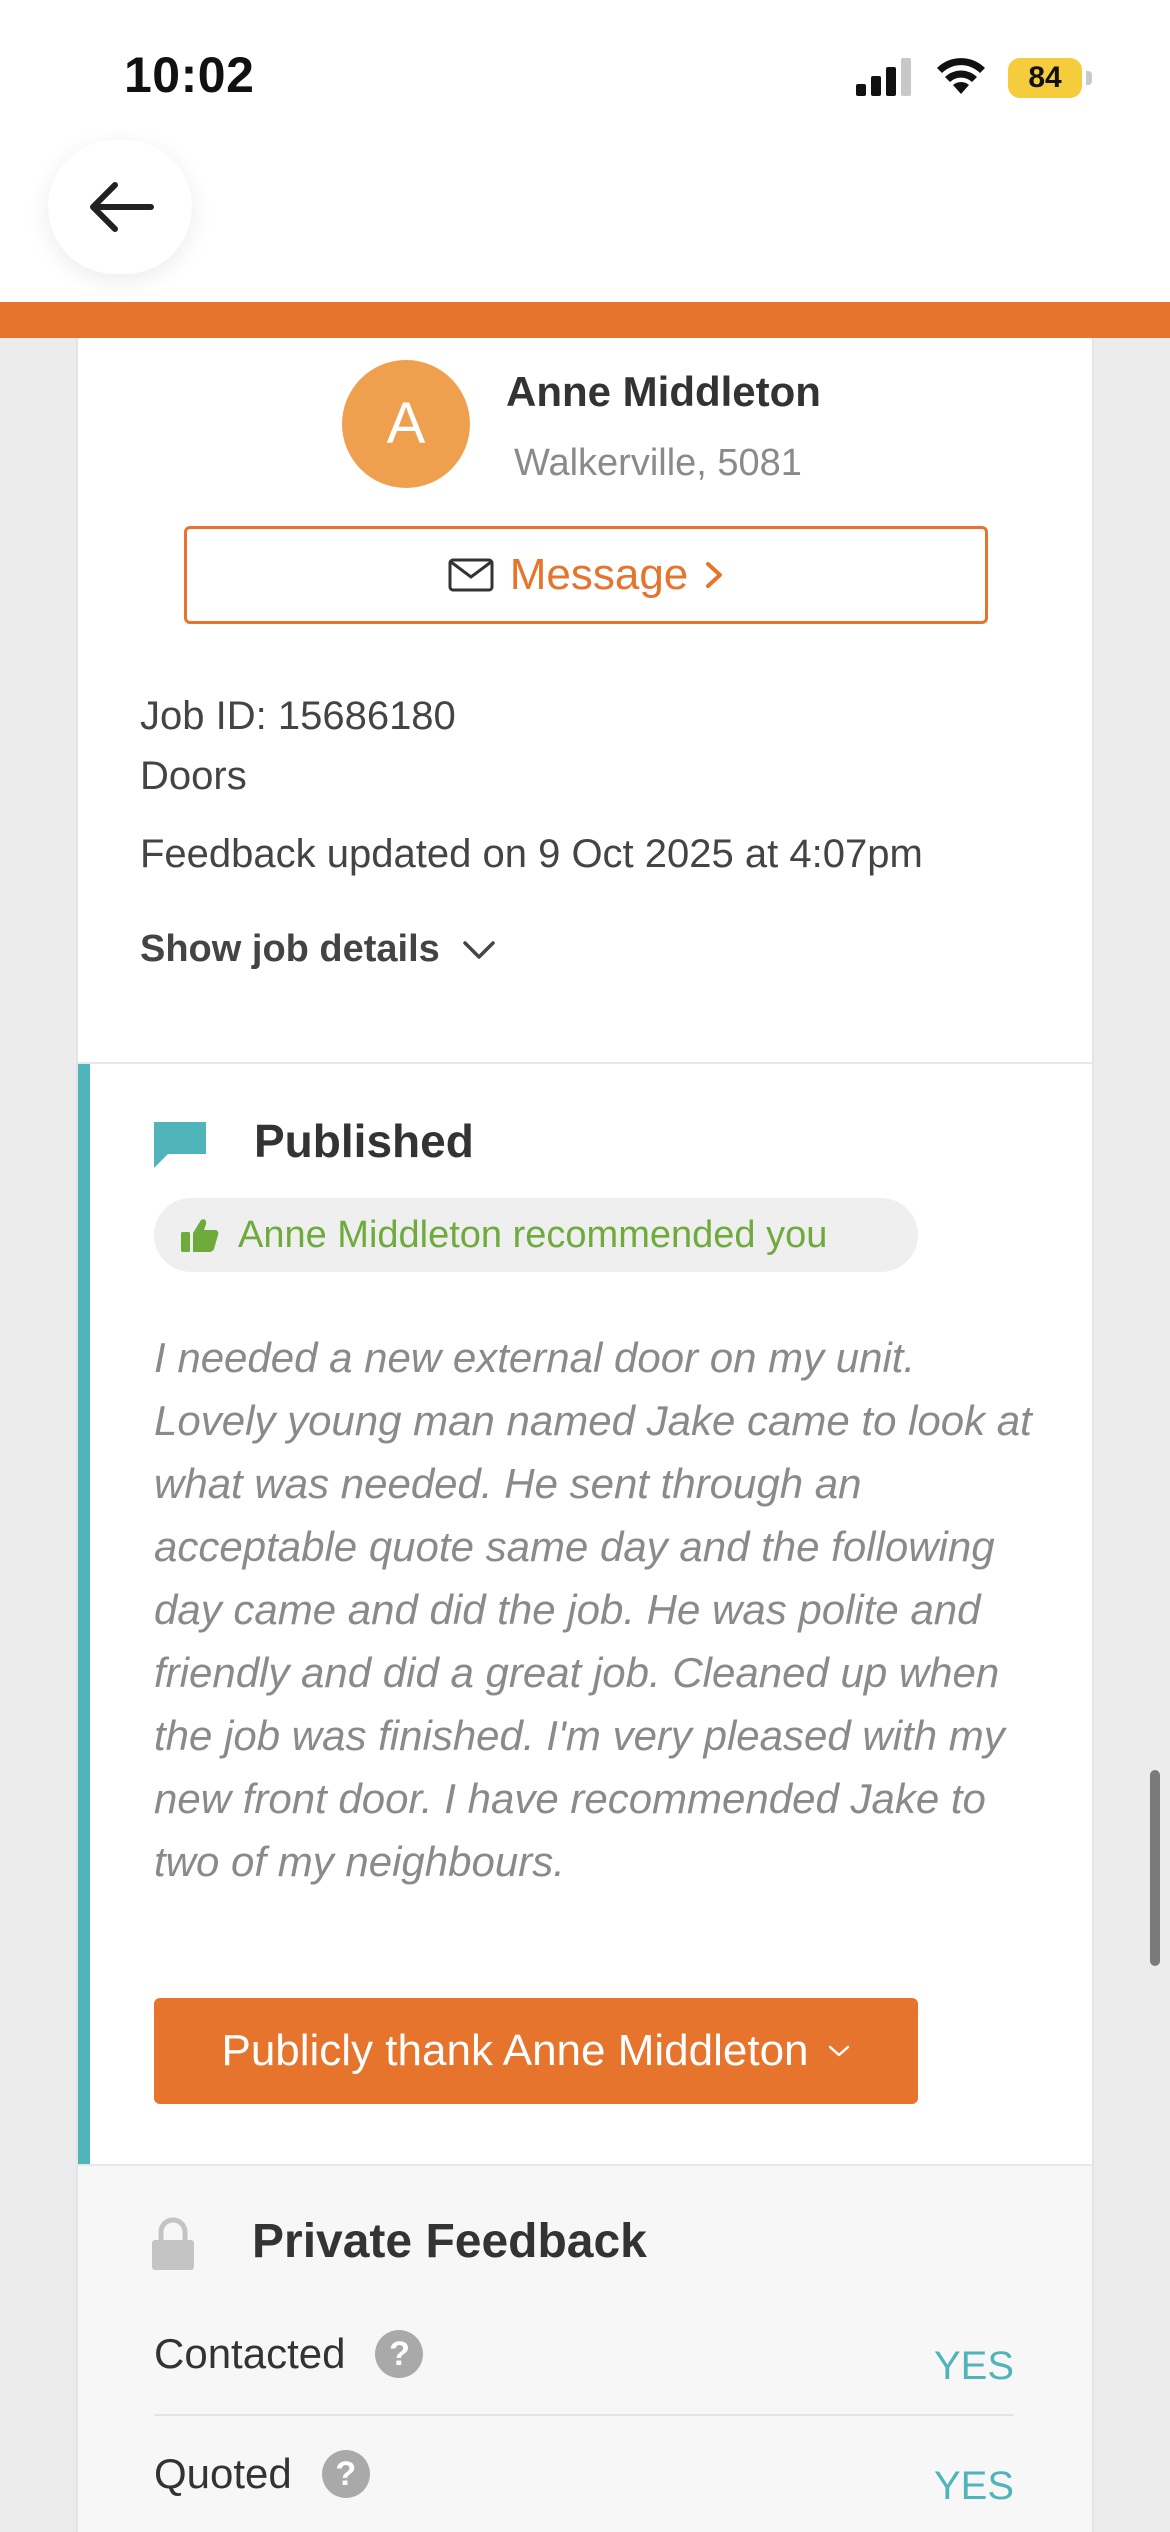  What do you see at coordinates (449, 2241) in the screenshot?
I see `private-feedback-title: Private Feedback` at bounding box center [449, 2241].